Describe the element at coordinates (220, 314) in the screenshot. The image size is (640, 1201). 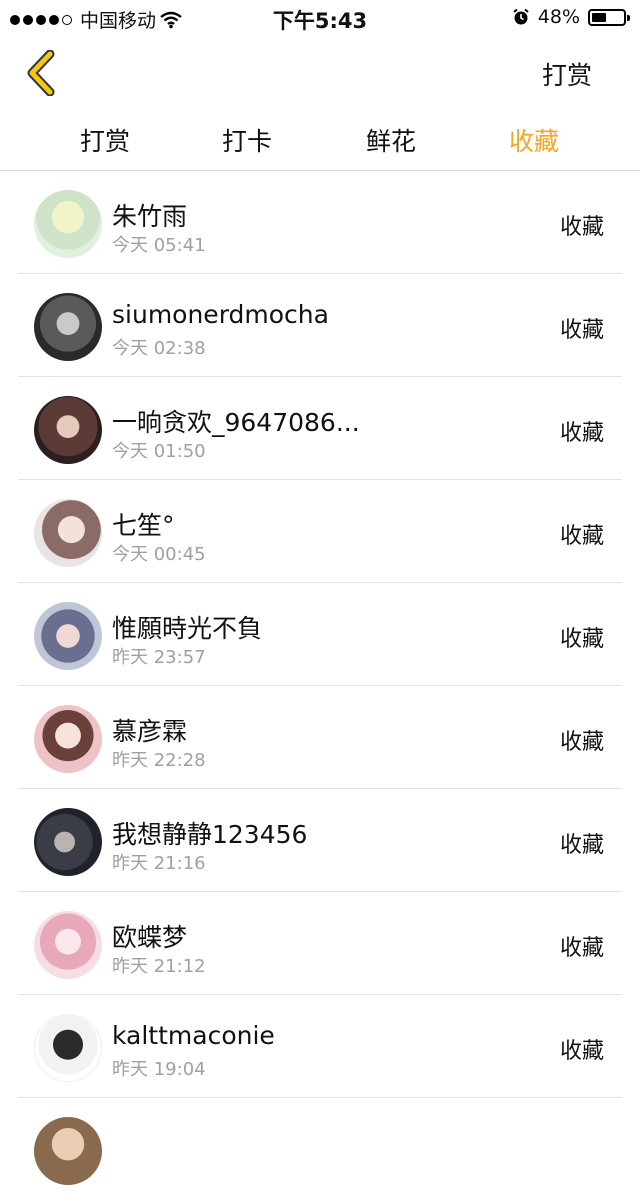
I see `user-name: siumonerdmocha` at that location.